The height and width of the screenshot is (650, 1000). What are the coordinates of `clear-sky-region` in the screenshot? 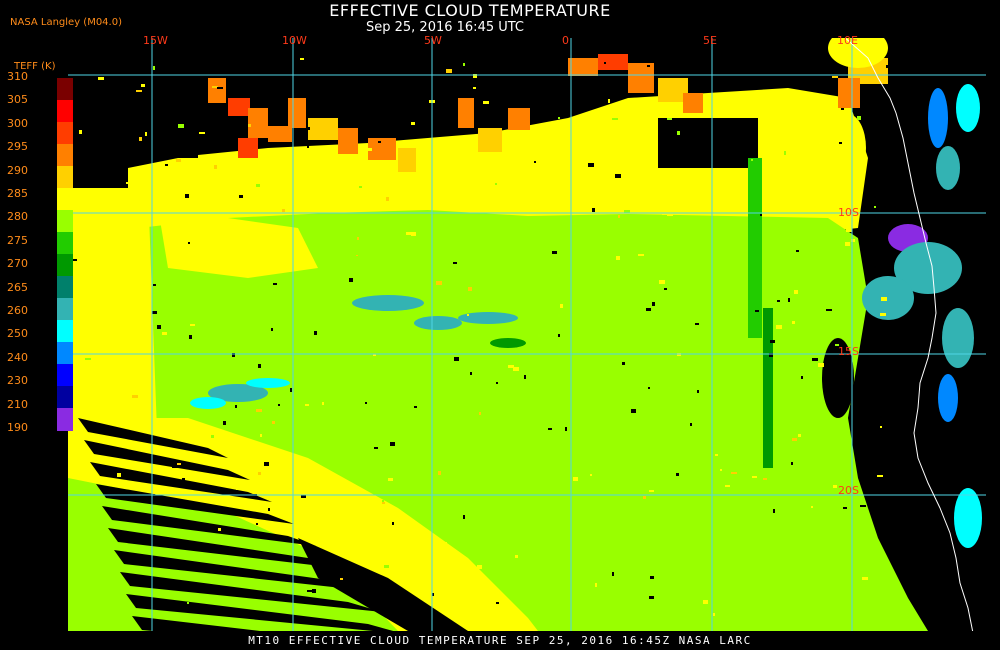 It's located at (888, 508).